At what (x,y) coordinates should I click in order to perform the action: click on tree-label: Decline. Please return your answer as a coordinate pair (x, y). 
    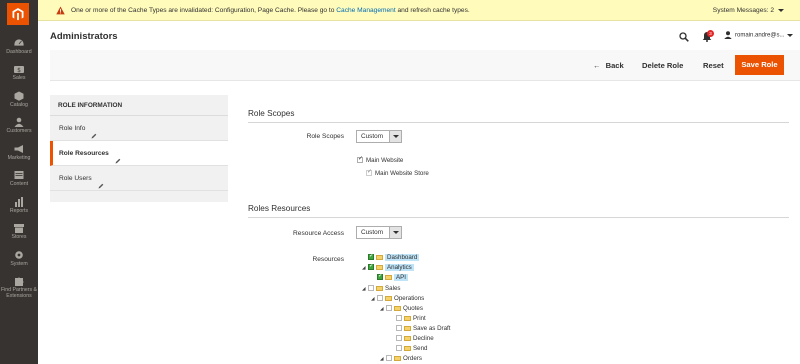
    Looking at the image, I should click on (423, 338).